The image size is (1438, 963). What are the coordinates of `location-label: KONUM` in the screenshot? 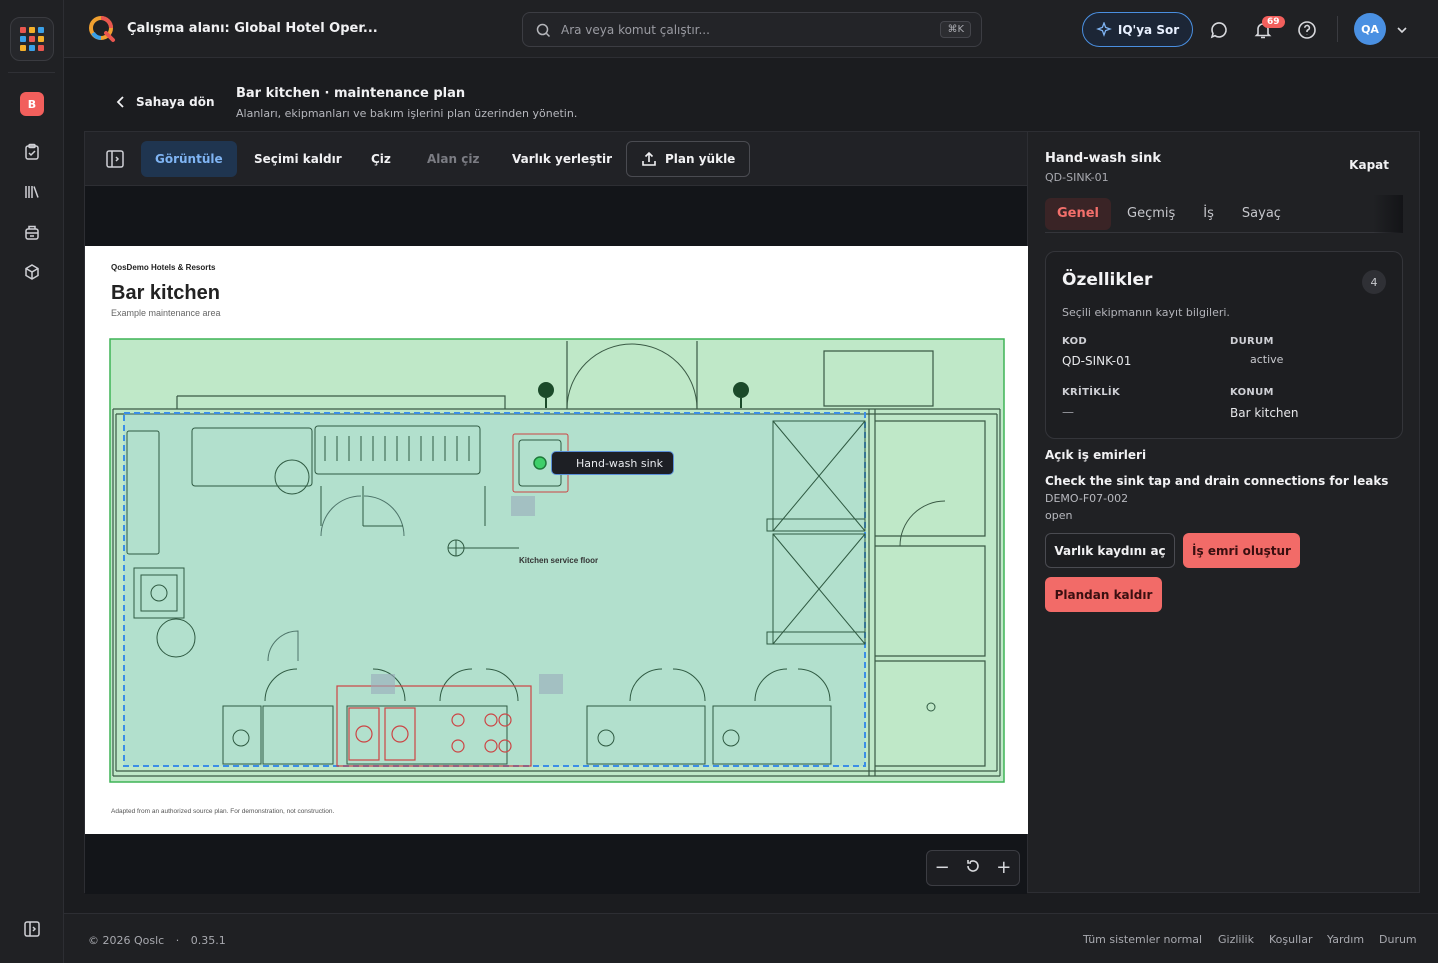 It's located at (1252, 392).